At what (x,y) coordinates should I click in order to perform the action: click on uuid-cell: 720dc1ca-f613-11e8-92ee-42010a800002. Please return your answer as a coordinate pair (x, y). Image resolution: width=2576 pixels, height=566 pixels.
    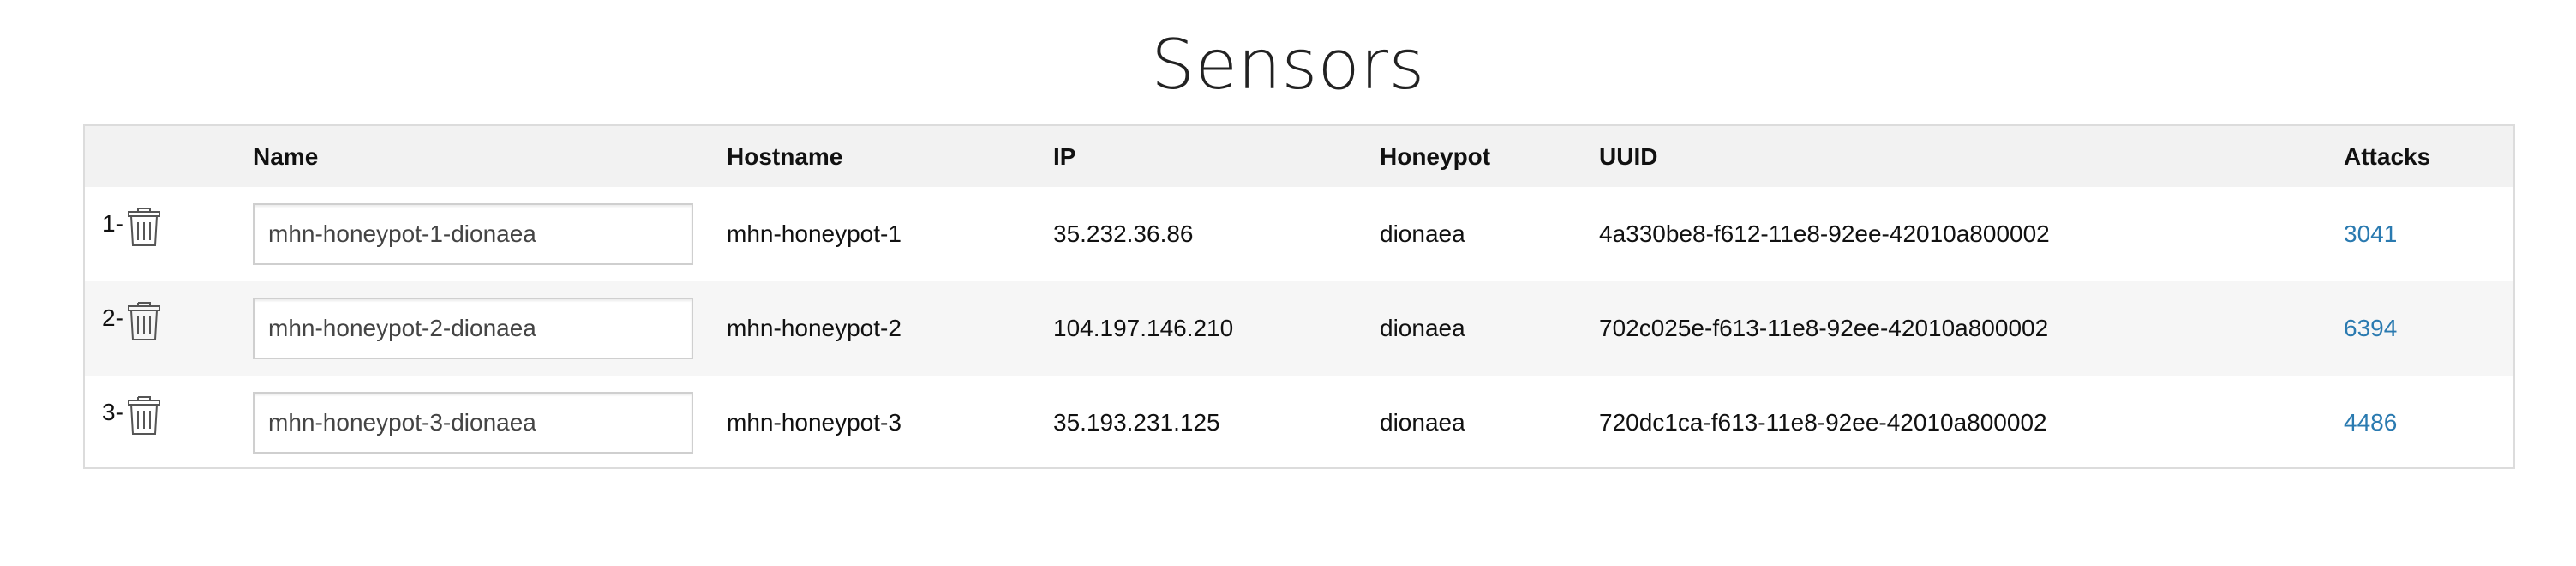
    Looking at the image, I should click on (1823, 422).